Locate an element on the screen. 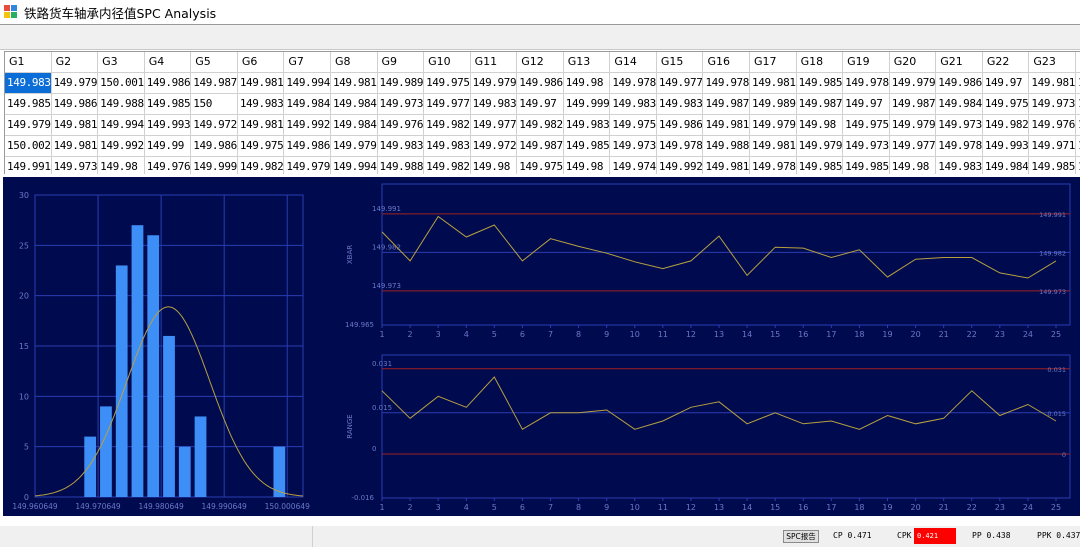  column-header: G21 is located at coordinates (959, 62).